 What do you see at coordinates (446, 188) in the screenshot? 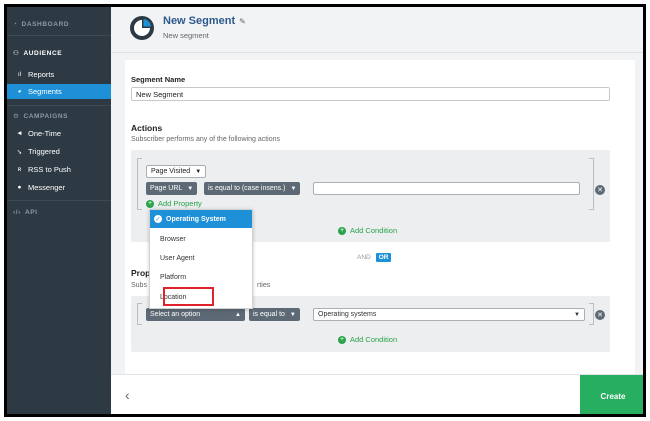
I see `action-value-input` at bounding box center [446, 188].